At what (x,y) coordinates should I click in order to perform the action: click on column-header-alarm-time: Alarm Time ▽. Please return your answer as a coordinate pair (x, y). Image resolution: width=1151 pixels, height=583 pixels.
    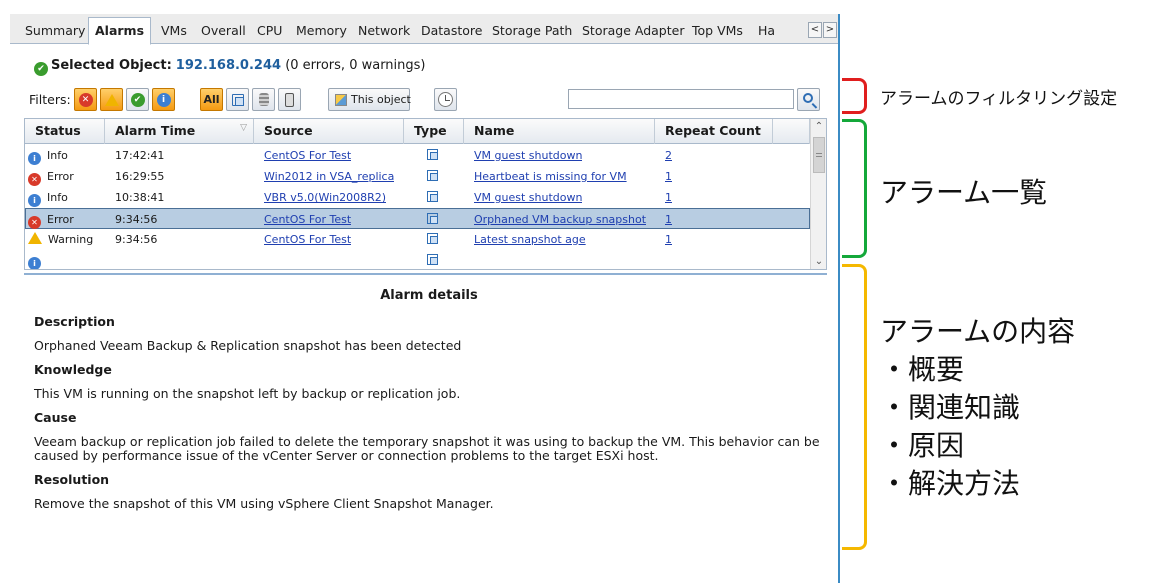
    Looking at the image, I should click on (179, 131).